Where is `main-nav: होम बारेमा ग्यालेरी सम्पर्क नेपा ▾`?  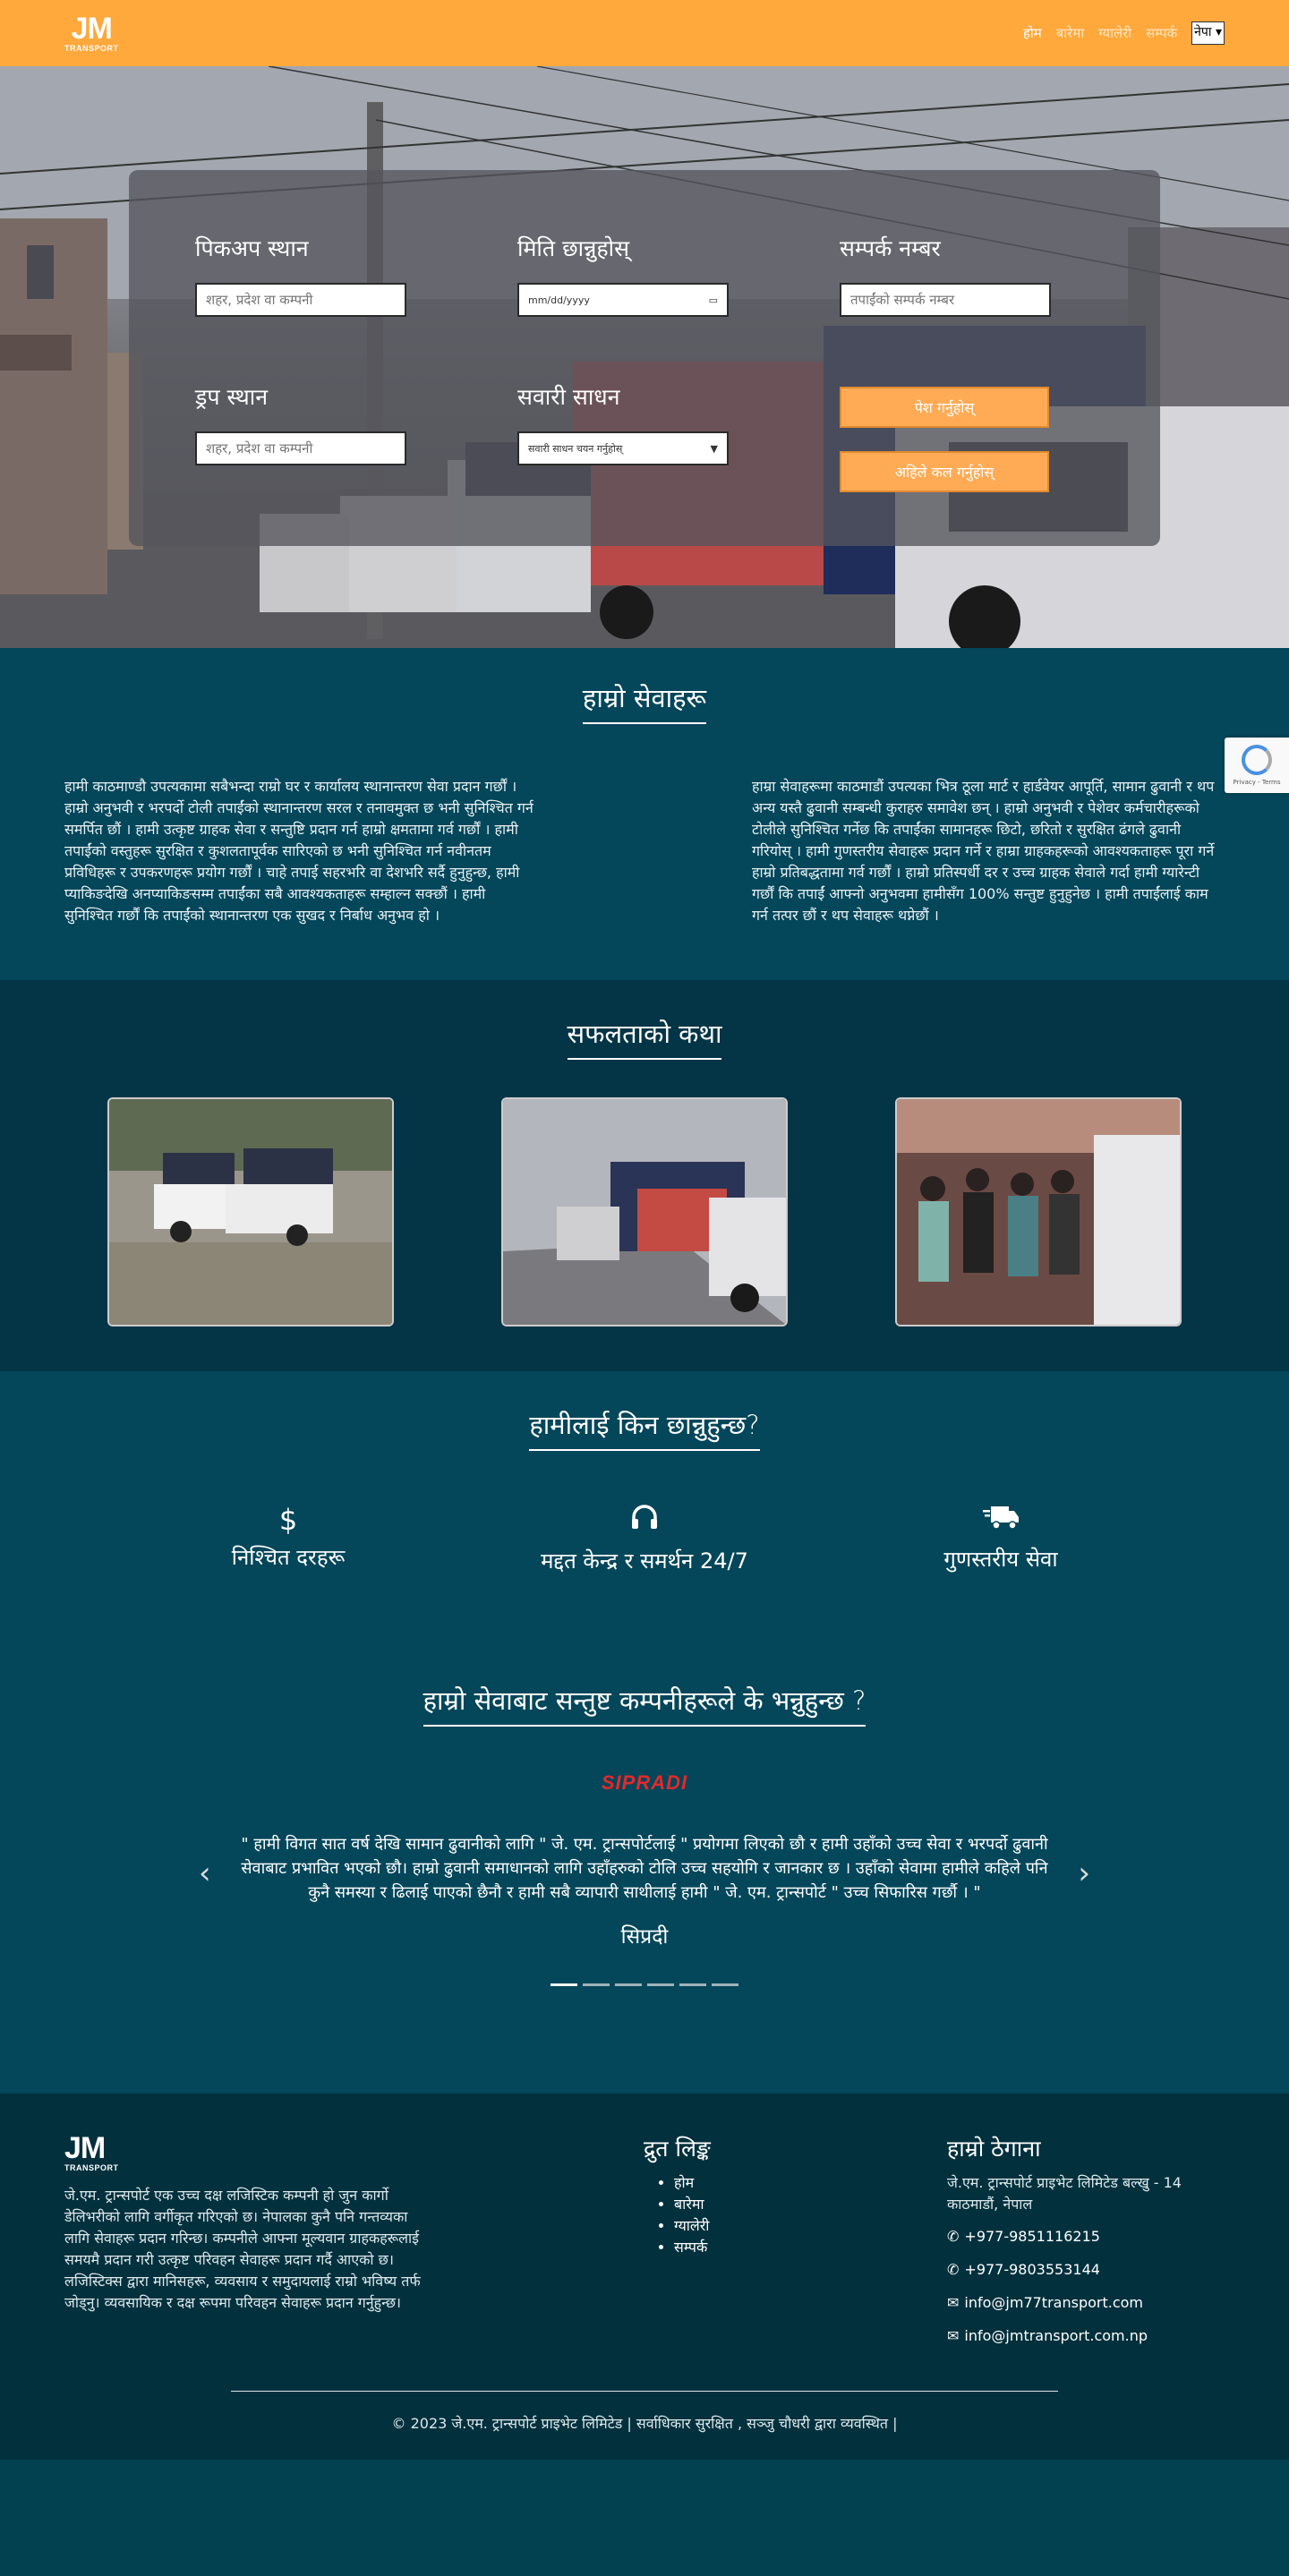 main-nav: होम बारेमा ग्यालेरी सम्पर्क नेपा ▾ is located at coordinates (1124, 33).